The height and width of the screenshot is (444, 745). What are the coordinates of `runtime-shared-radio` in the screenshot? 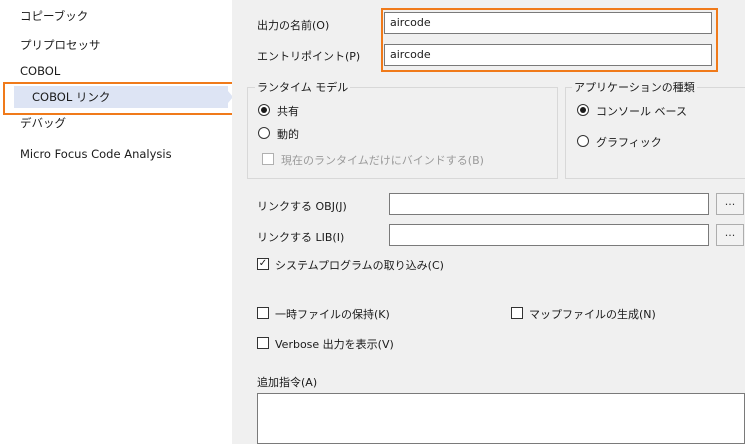 It's located at (264, 110).